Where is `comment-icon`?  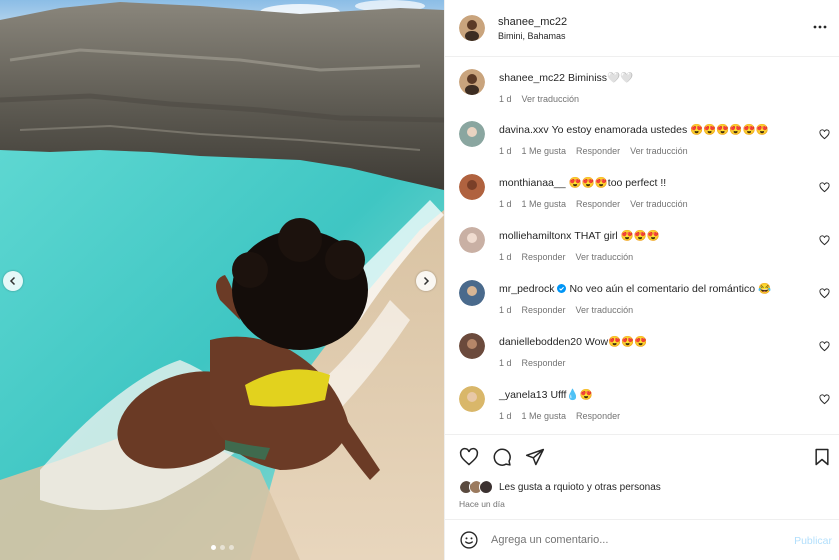
comment-icon is located at coordinates (502, 457).